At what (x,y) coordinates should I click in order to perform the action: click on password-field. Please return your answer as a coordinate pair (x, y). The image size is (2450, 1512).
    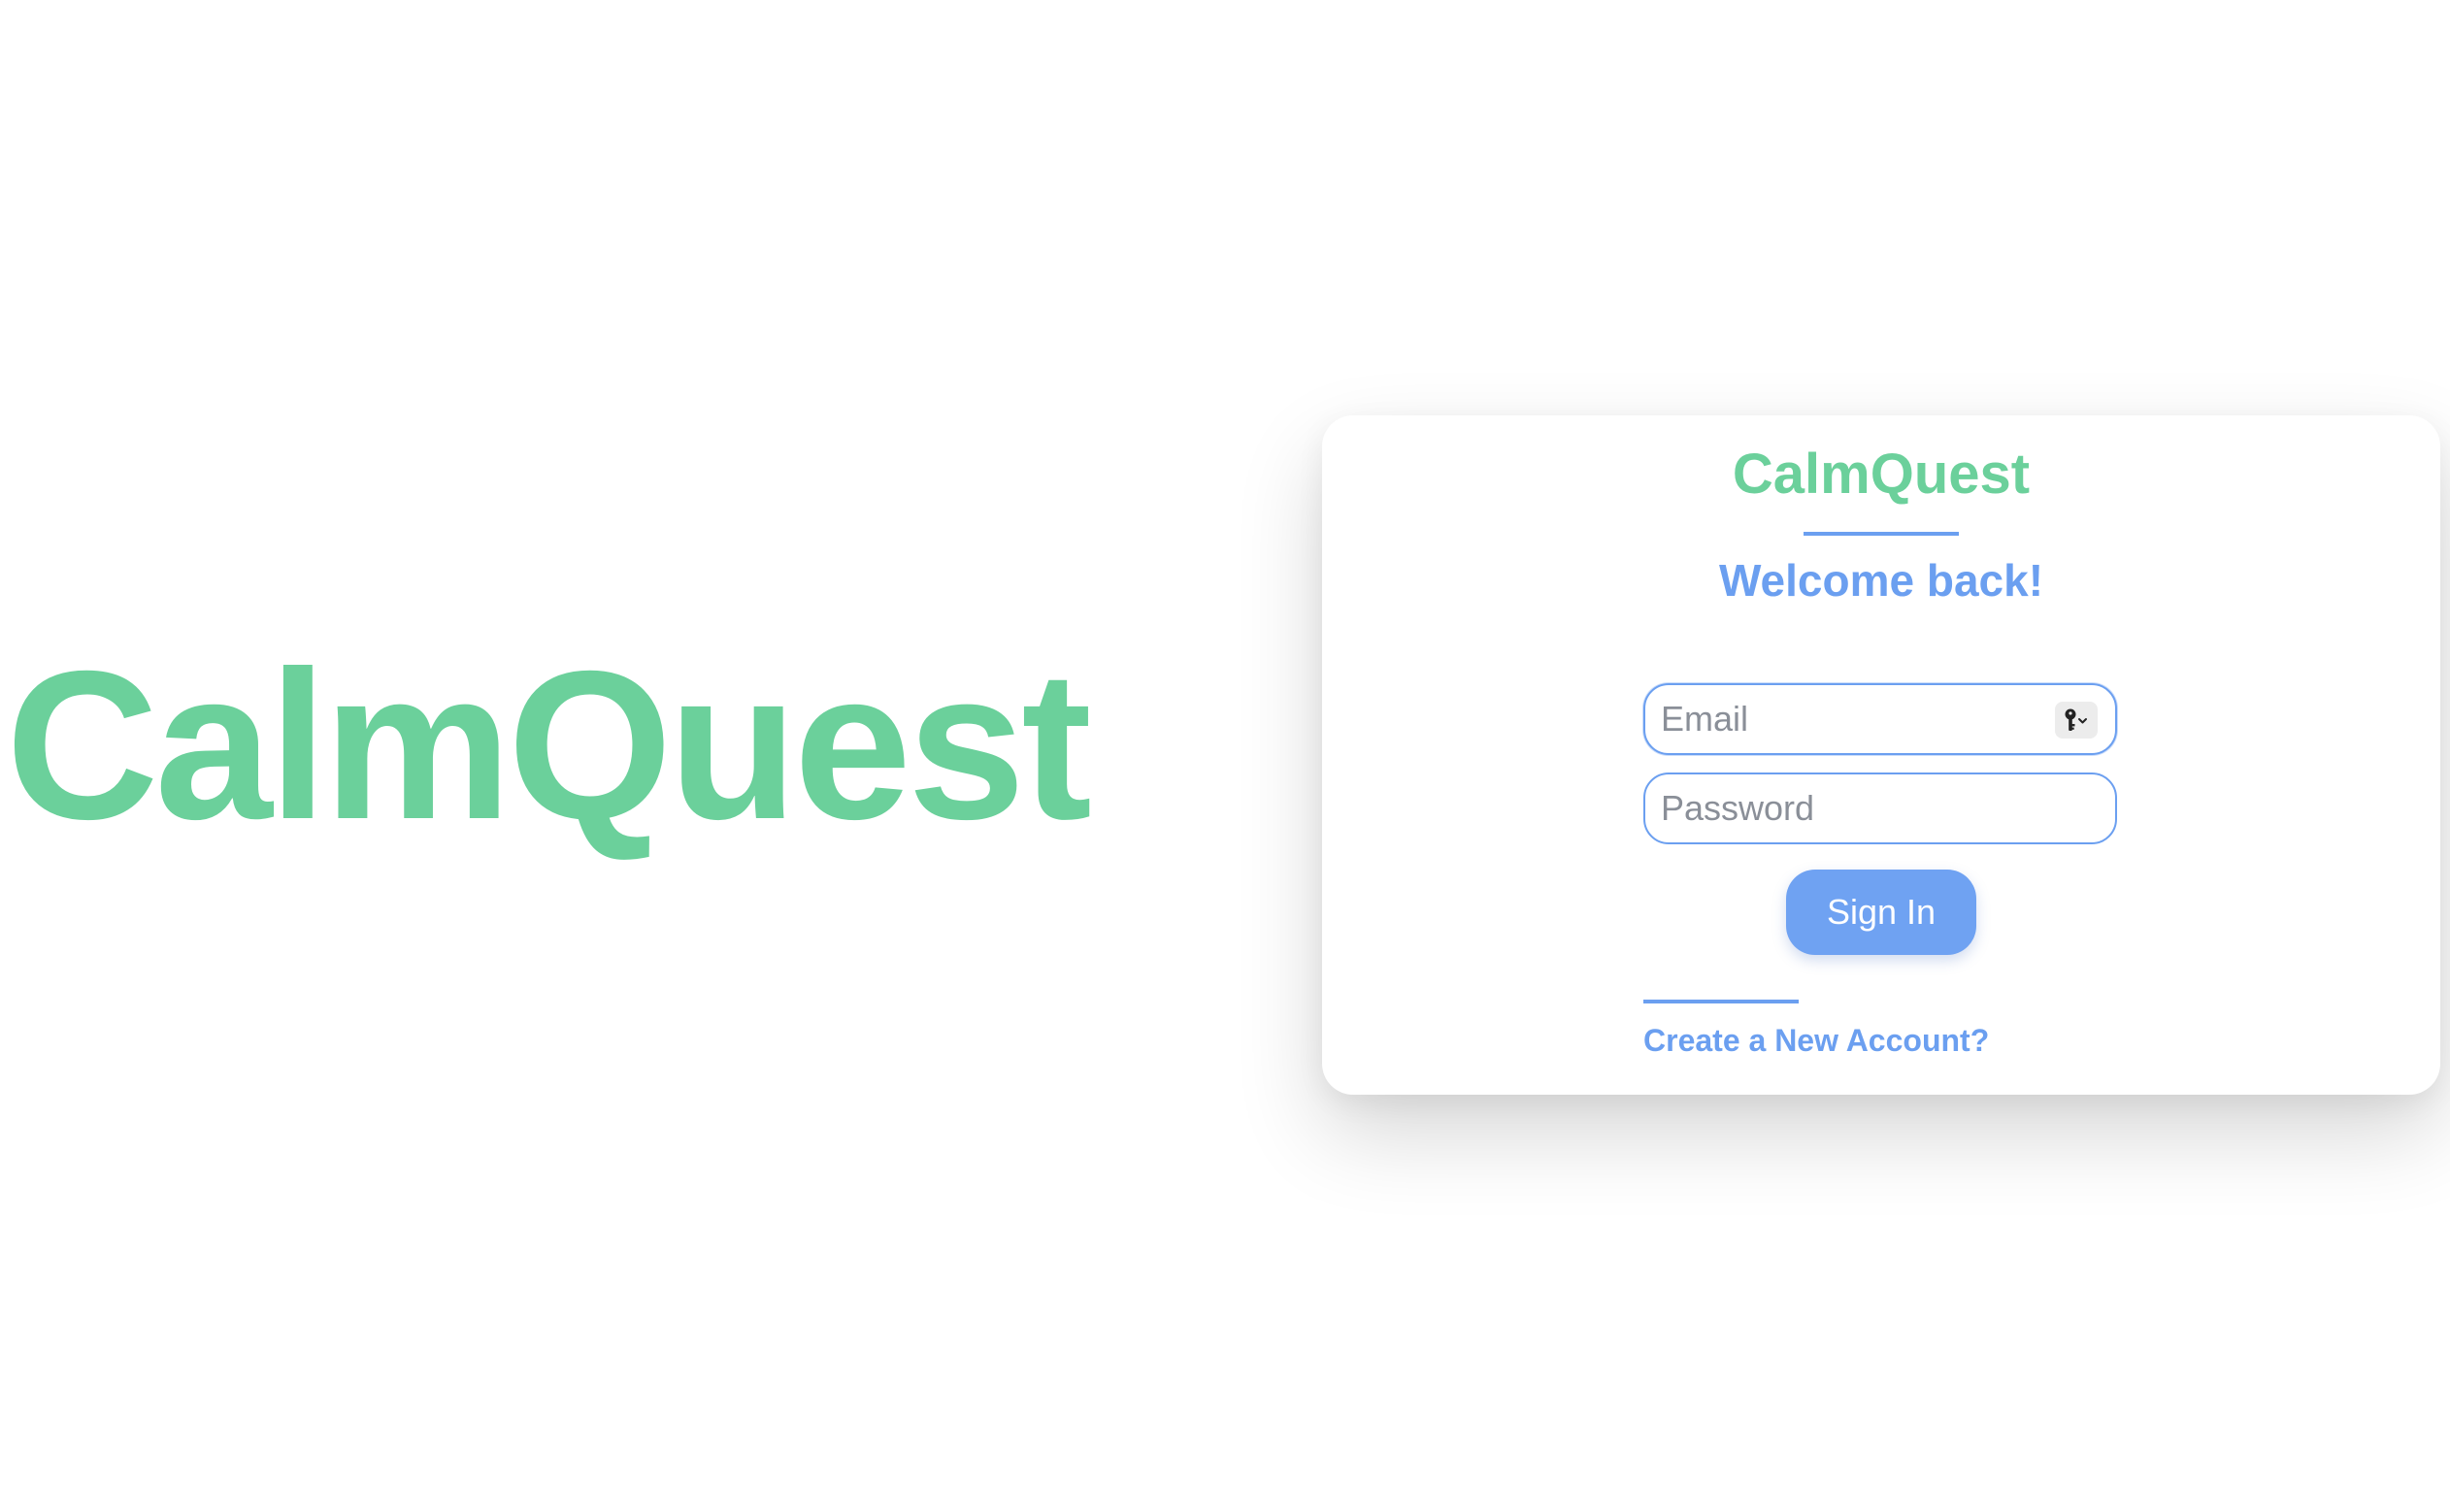
    Looking at the image, I should click on (1880, 808).